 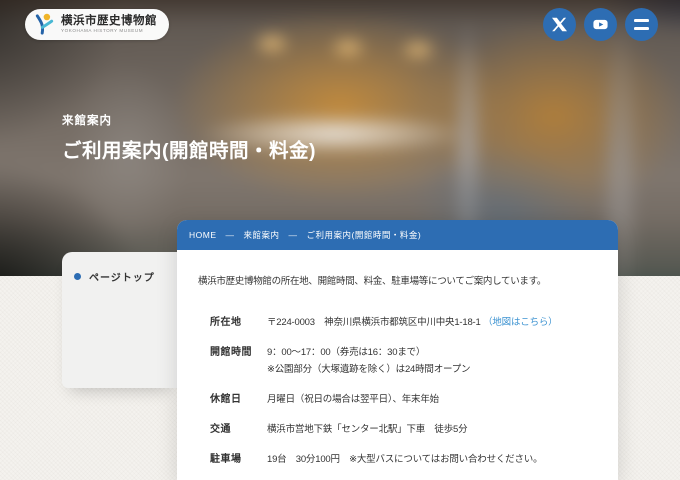 I want to click on x-twitter-button, so click(x=559, y=24).